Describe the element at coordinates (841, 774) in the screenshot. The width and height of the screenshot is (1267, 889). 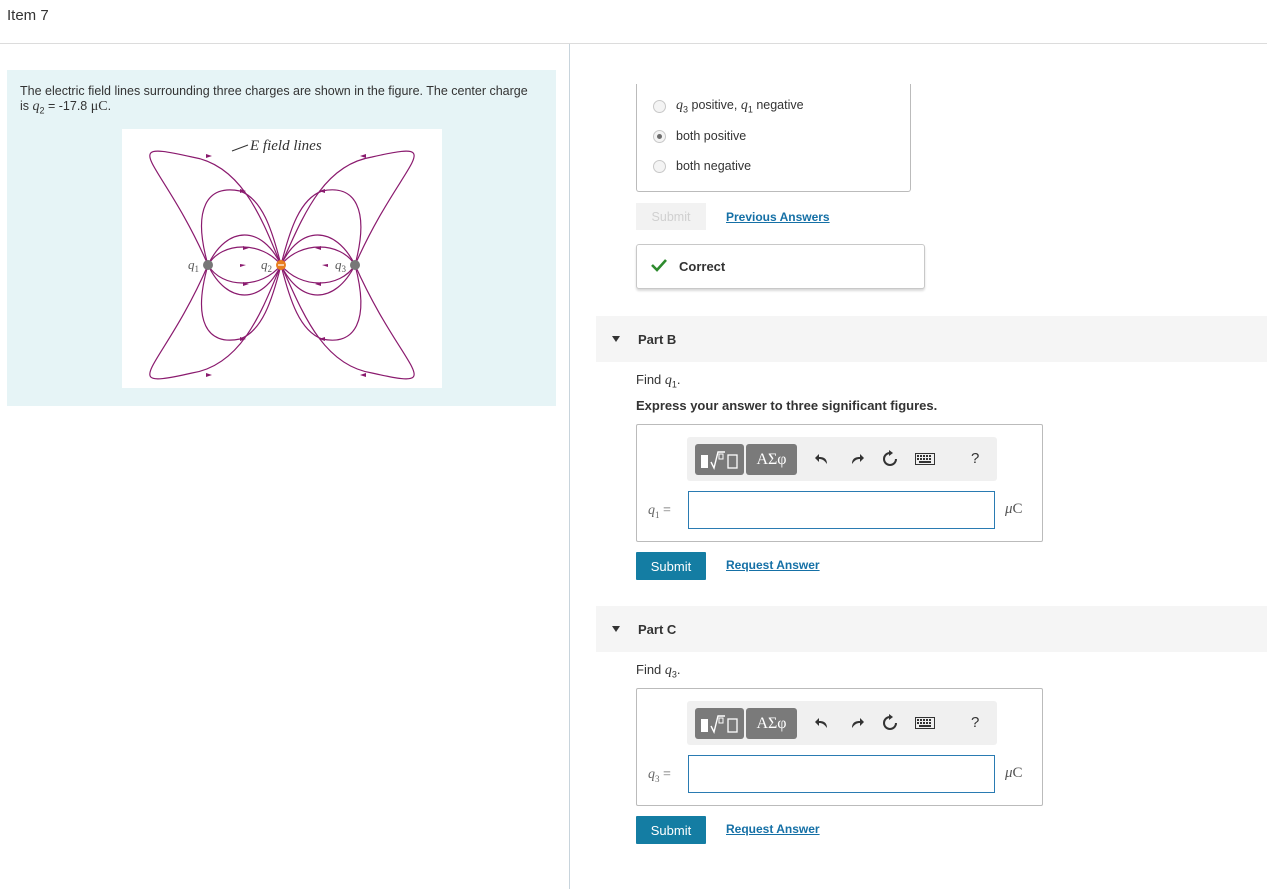
I see `q3-answer-input` at that location.